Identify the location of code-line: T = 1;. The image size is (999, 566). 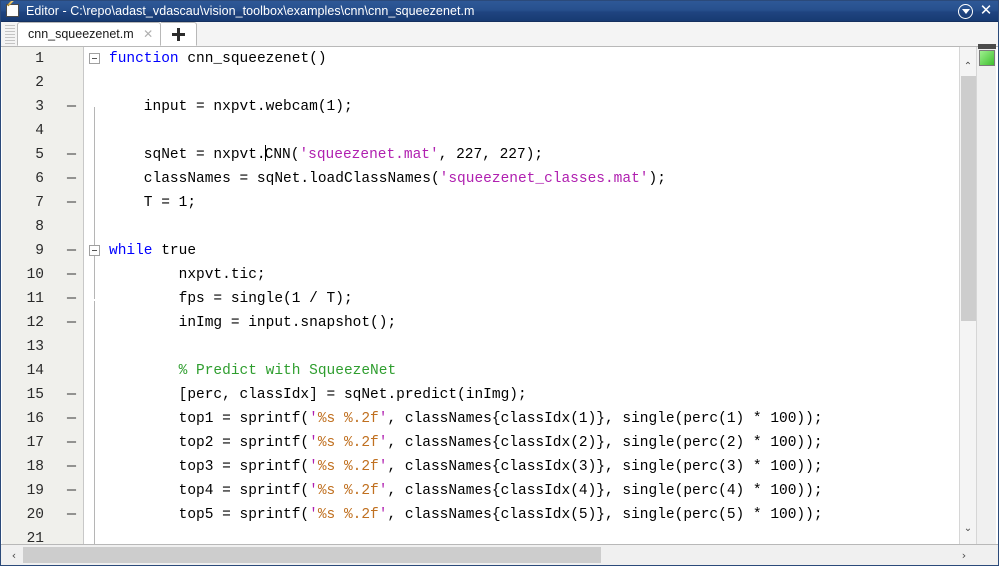
(530, 203).